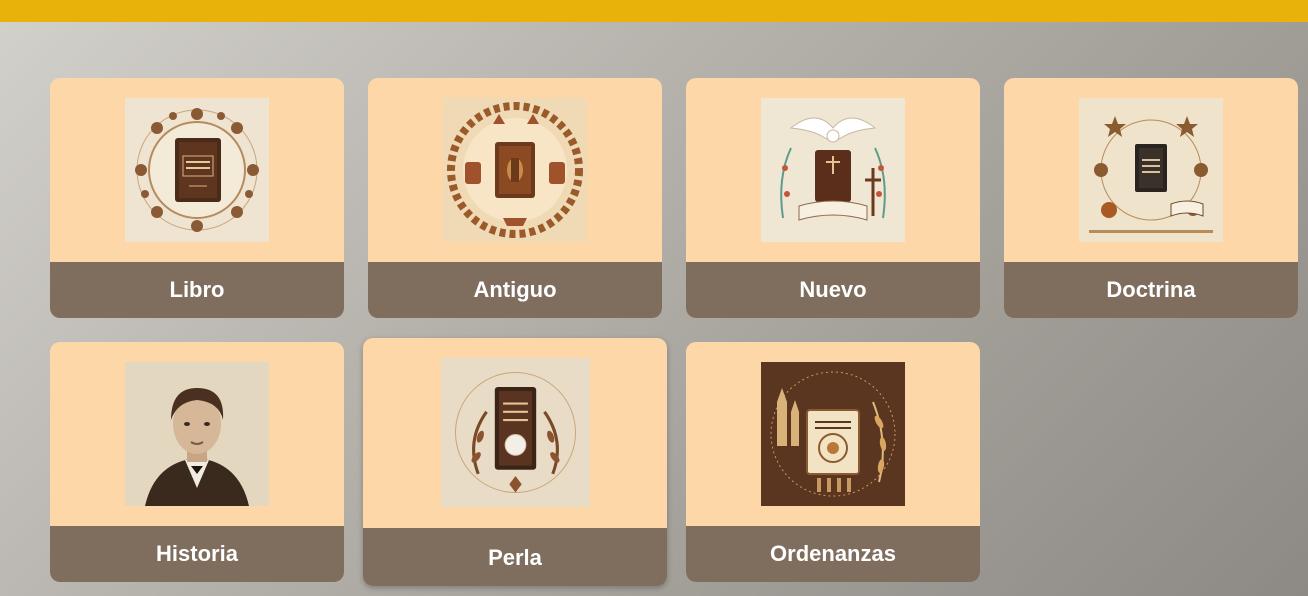  I want to click on card-label: Historia, so click(197, 554).